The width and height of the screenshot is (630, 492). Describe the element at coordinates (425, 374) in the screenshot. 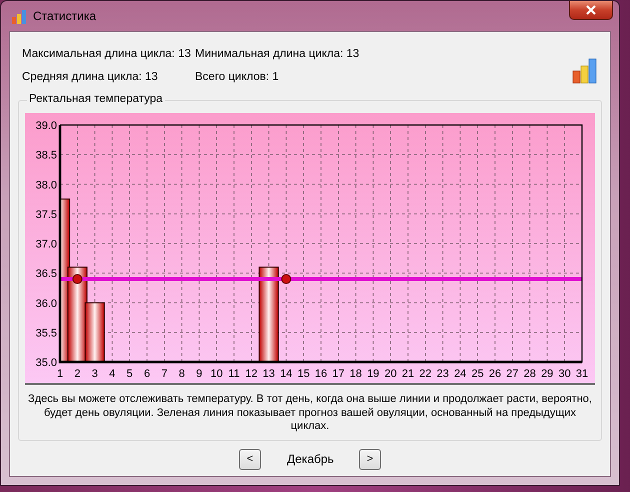

I see `axis-tick-label: 22` at that location.